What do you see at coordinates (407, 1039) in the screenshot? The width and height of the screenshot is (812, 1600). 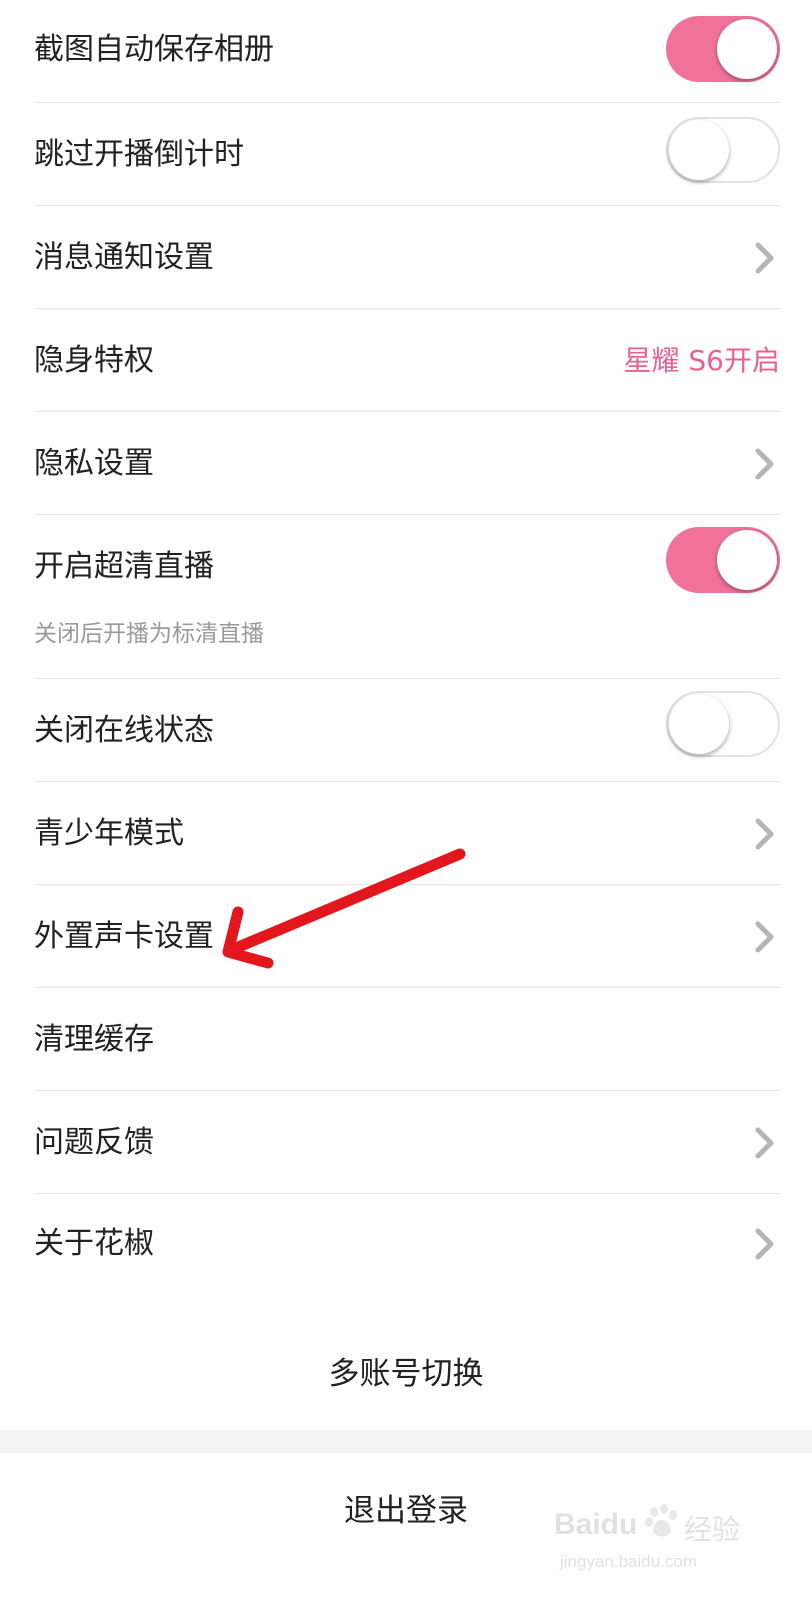 I see `setting-row-clear-cache: 清理缓存` at bounding box center [407, 1039].